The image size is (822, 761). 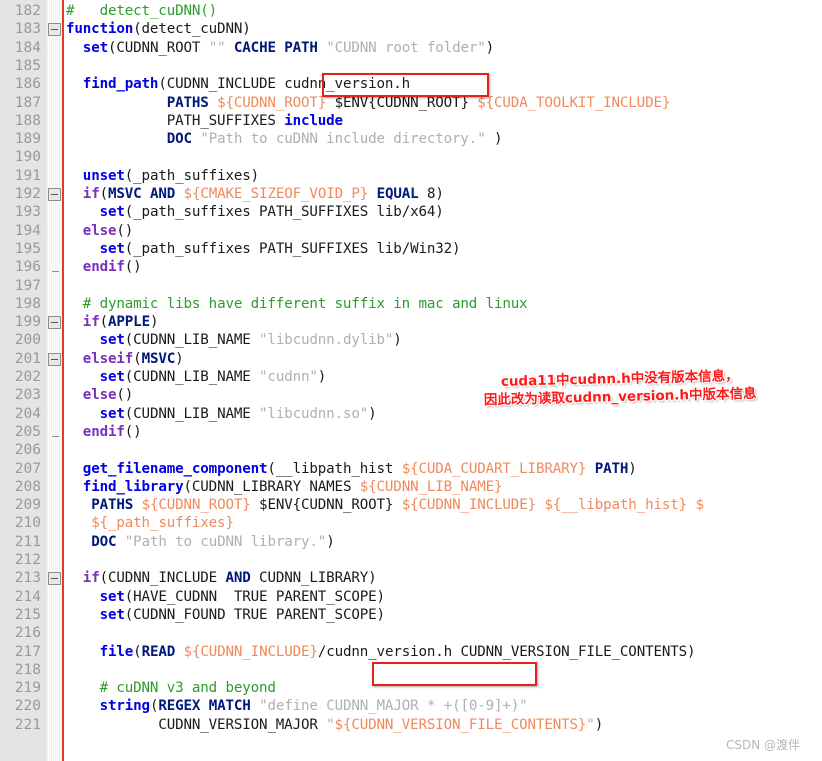 What do you see at coordinates (162, 578) in the screenshot?
I see `code-token-plain: (CUDNN_INCLUDE` at bounding box center [162, 578].